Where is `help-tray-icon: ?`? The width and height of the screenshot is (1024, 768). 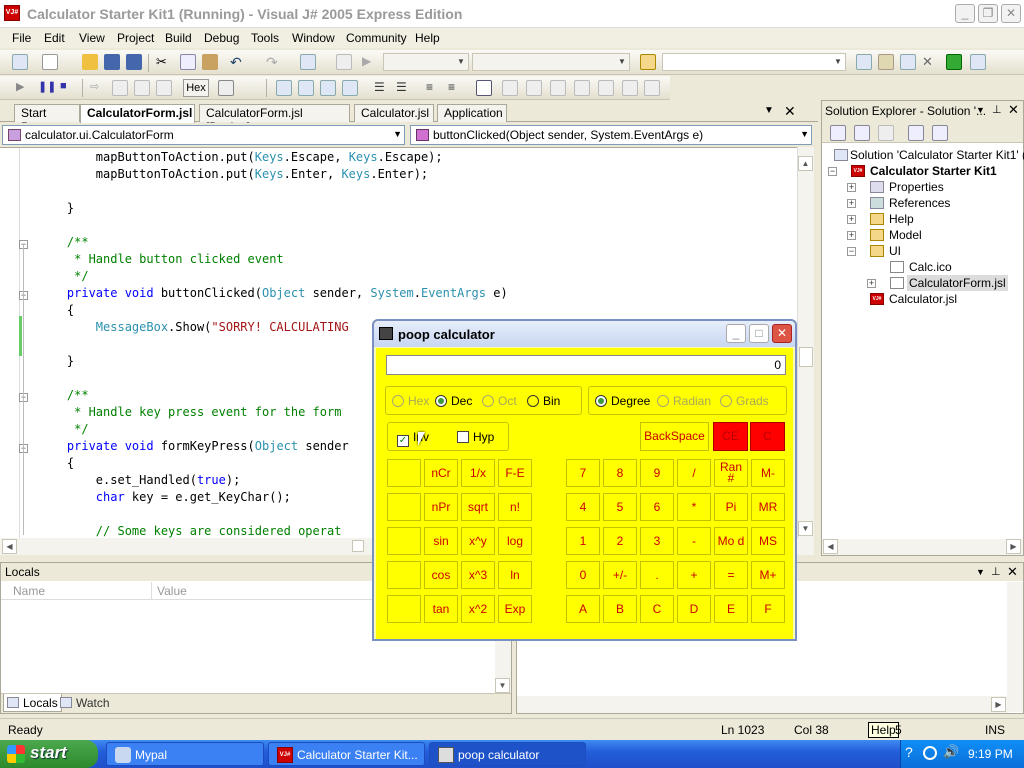 help-tray-icon: ? is located at coordinates (909, 752).